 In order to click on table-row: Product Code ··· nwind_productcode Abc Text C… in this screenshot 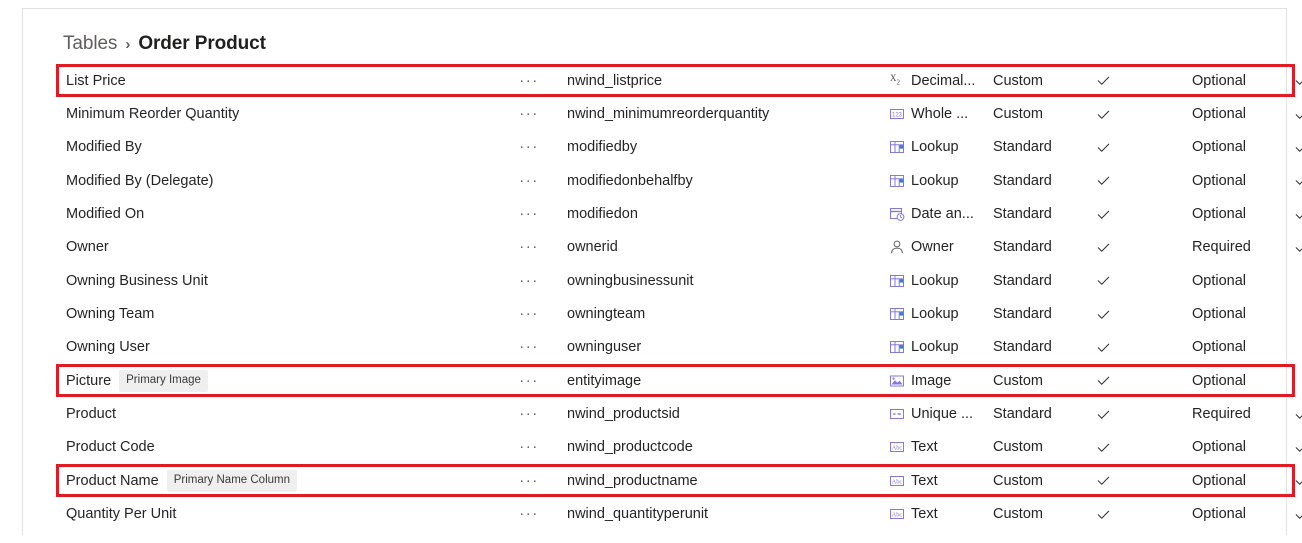, I will do `click(674, 447)`.